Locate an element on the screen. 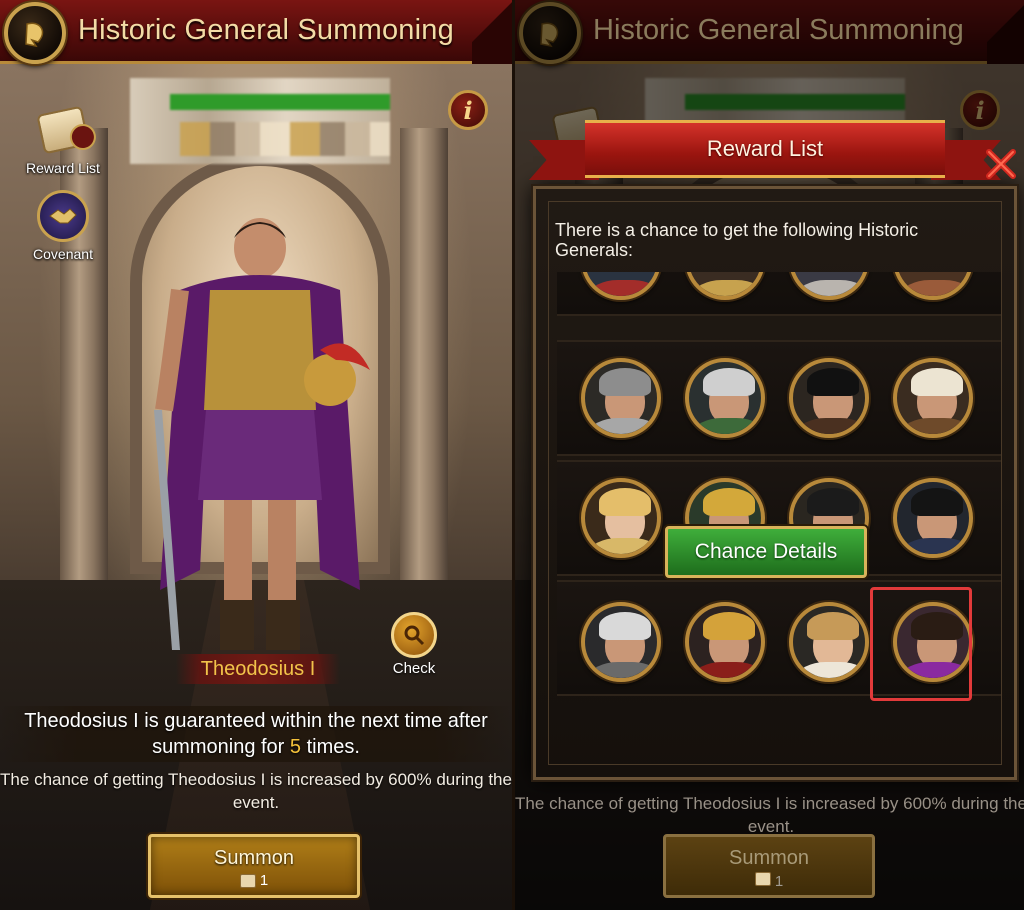  portrait-blonde-queen is located at coordinates (621, 518).